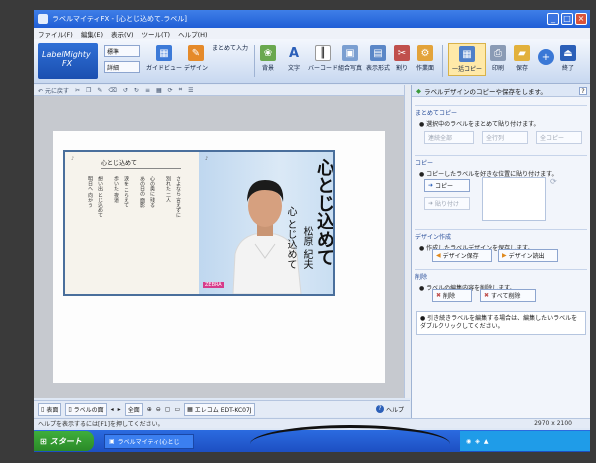 This screenshot has height=463, width=596. Describe the element at coordinates (168, 409) in the screenshot. I see `page-view-icon: ▢` at that location.